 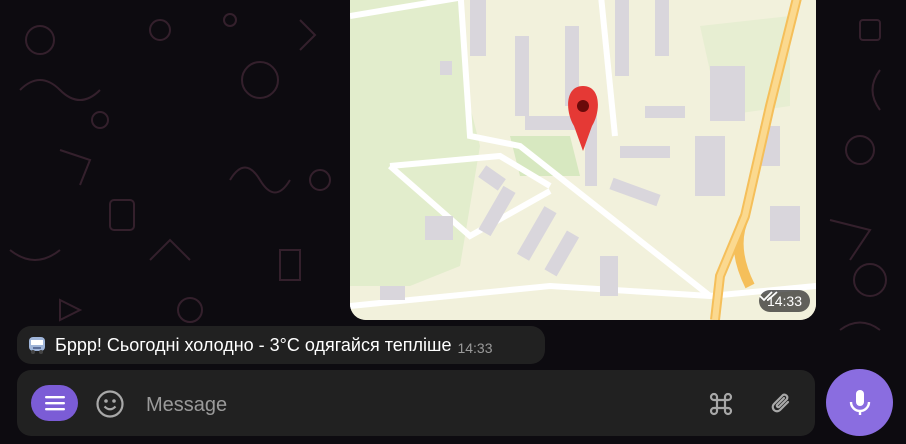 I want to click on menu-icon, so click(x=54, y=403).